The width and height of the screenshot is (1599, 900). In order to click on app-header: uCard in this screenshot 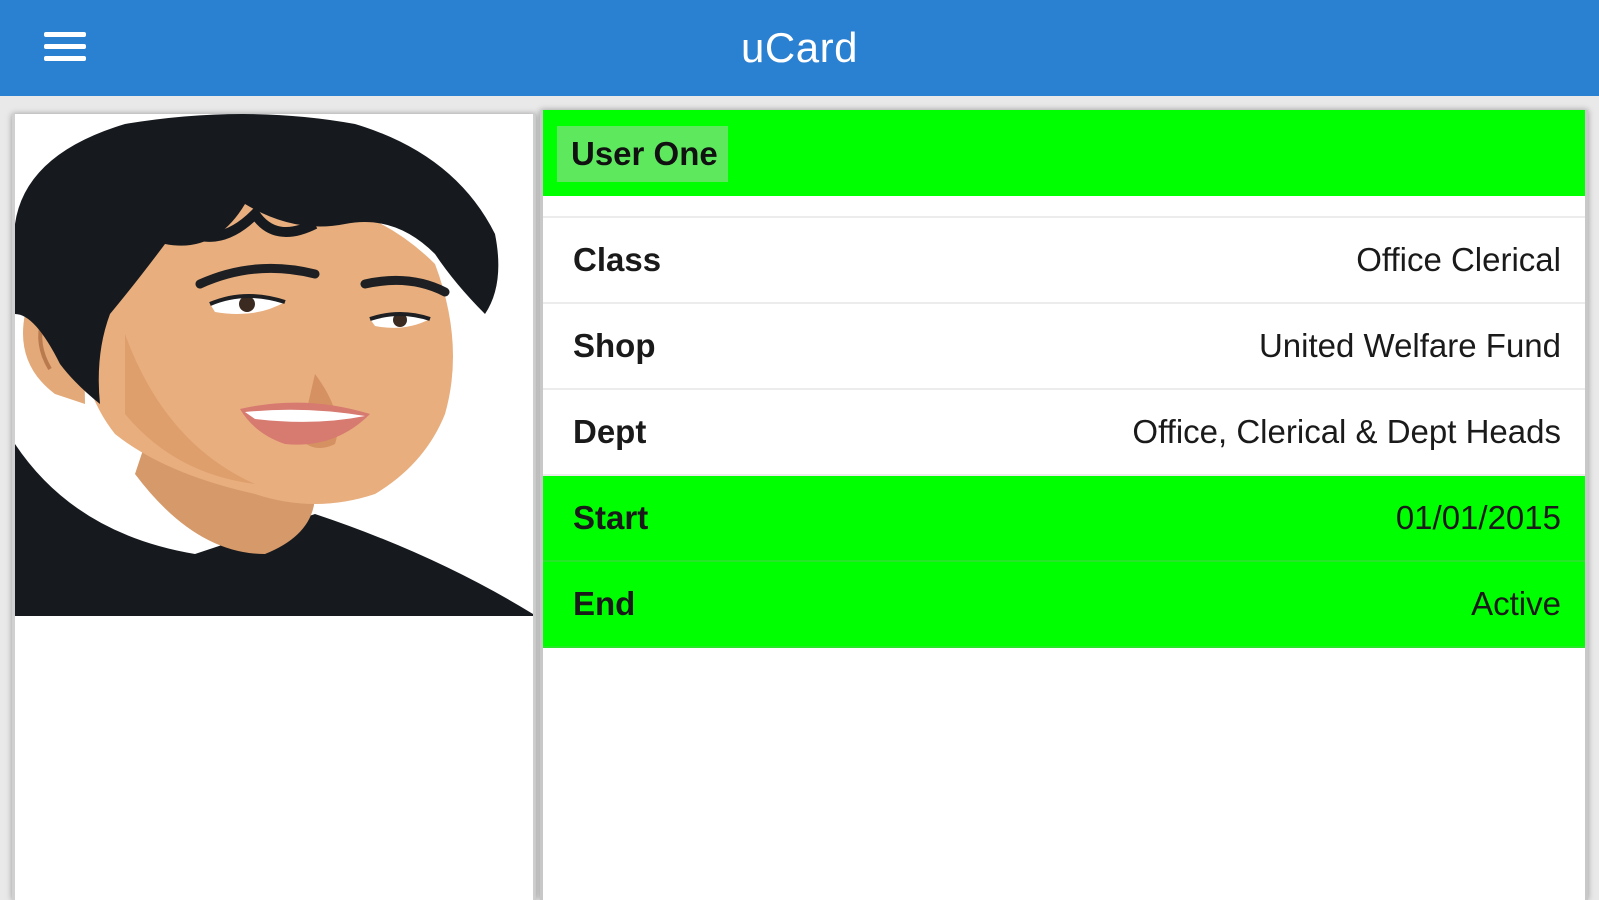, I will do `click(799, 48)`.